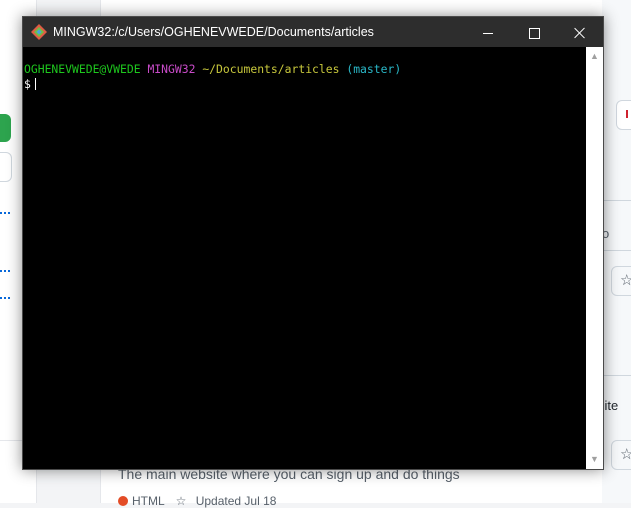 The width and height of the screenshot is (631, 508). I want to click on text-cursor, so click(35, 84).